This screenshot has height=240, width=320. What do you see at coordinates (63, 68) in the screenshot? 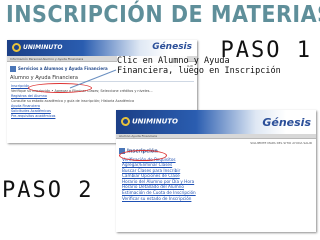
I see `section-title-text: Servicios a Alumnos y Ayuda Financiera` at bounding box center [63, 68].